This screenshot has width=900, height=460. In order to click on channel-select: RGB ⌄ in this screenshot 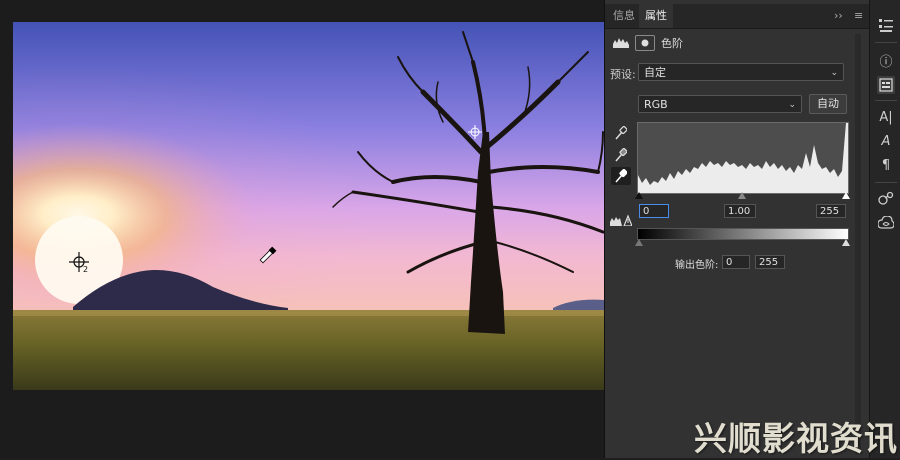, I will do `click(720, 104)`.